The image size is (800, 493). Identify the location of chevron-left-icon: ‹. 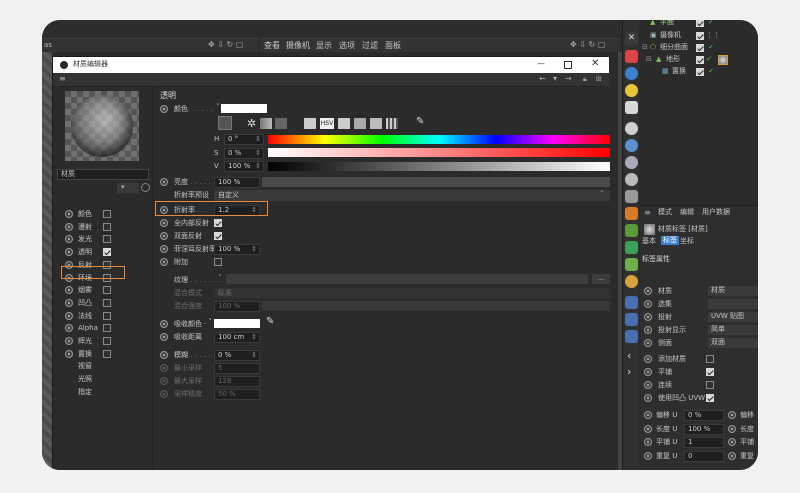
(629, 355).